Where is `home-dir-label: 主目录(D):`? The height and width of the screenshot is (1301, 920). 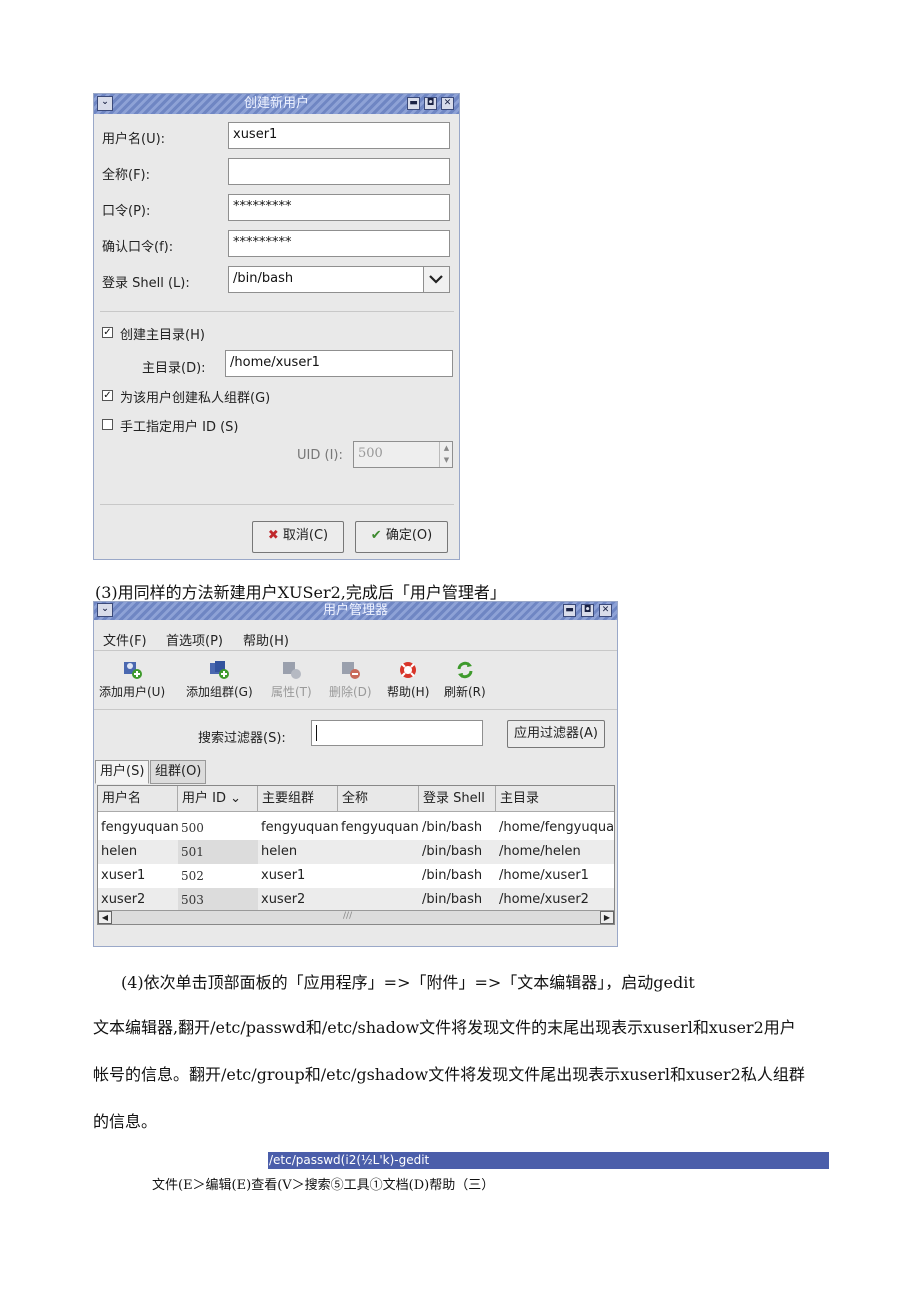
home-dir-label: 主目录(D): is located at coordinates (174, 368).